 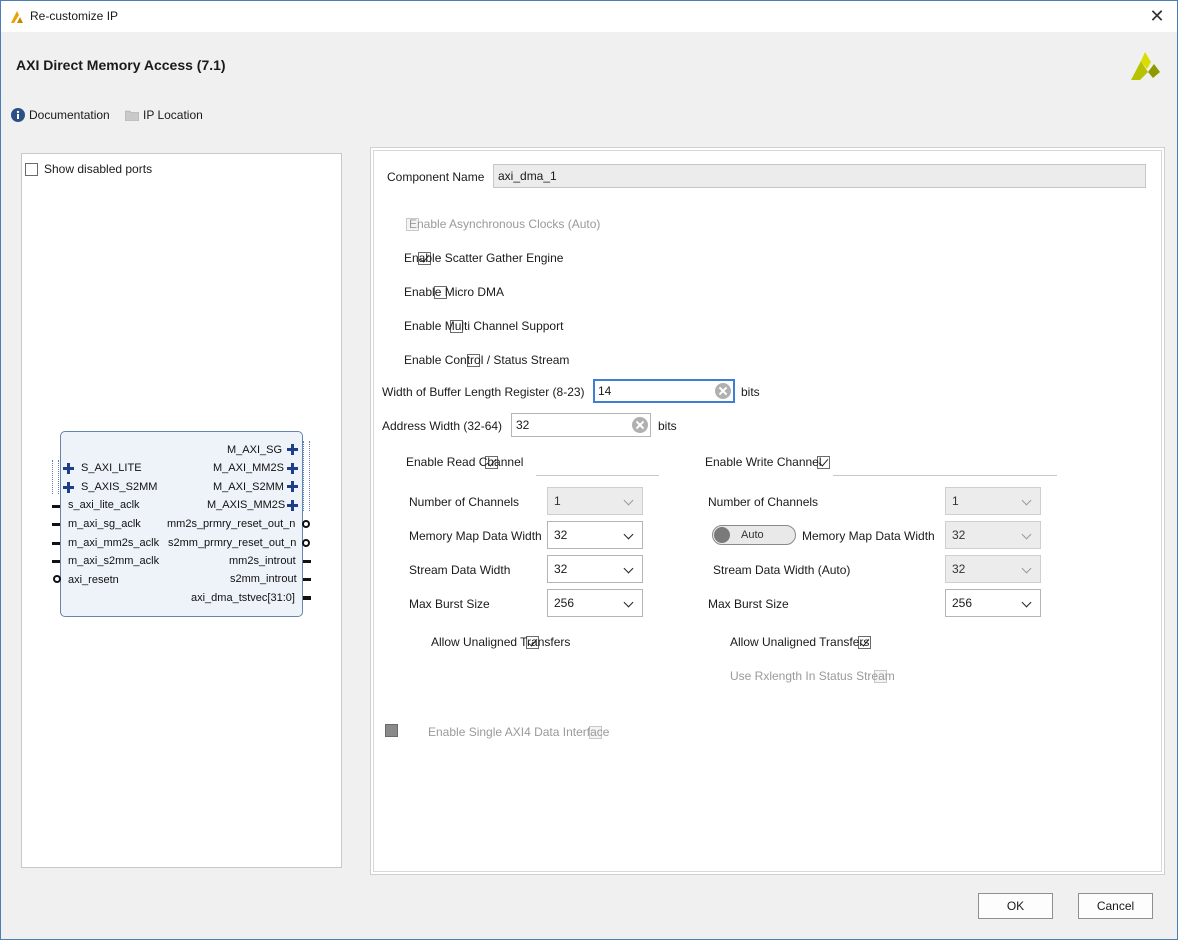 I want to click on auto-toggle: Auto, so click(x=754, y=535).